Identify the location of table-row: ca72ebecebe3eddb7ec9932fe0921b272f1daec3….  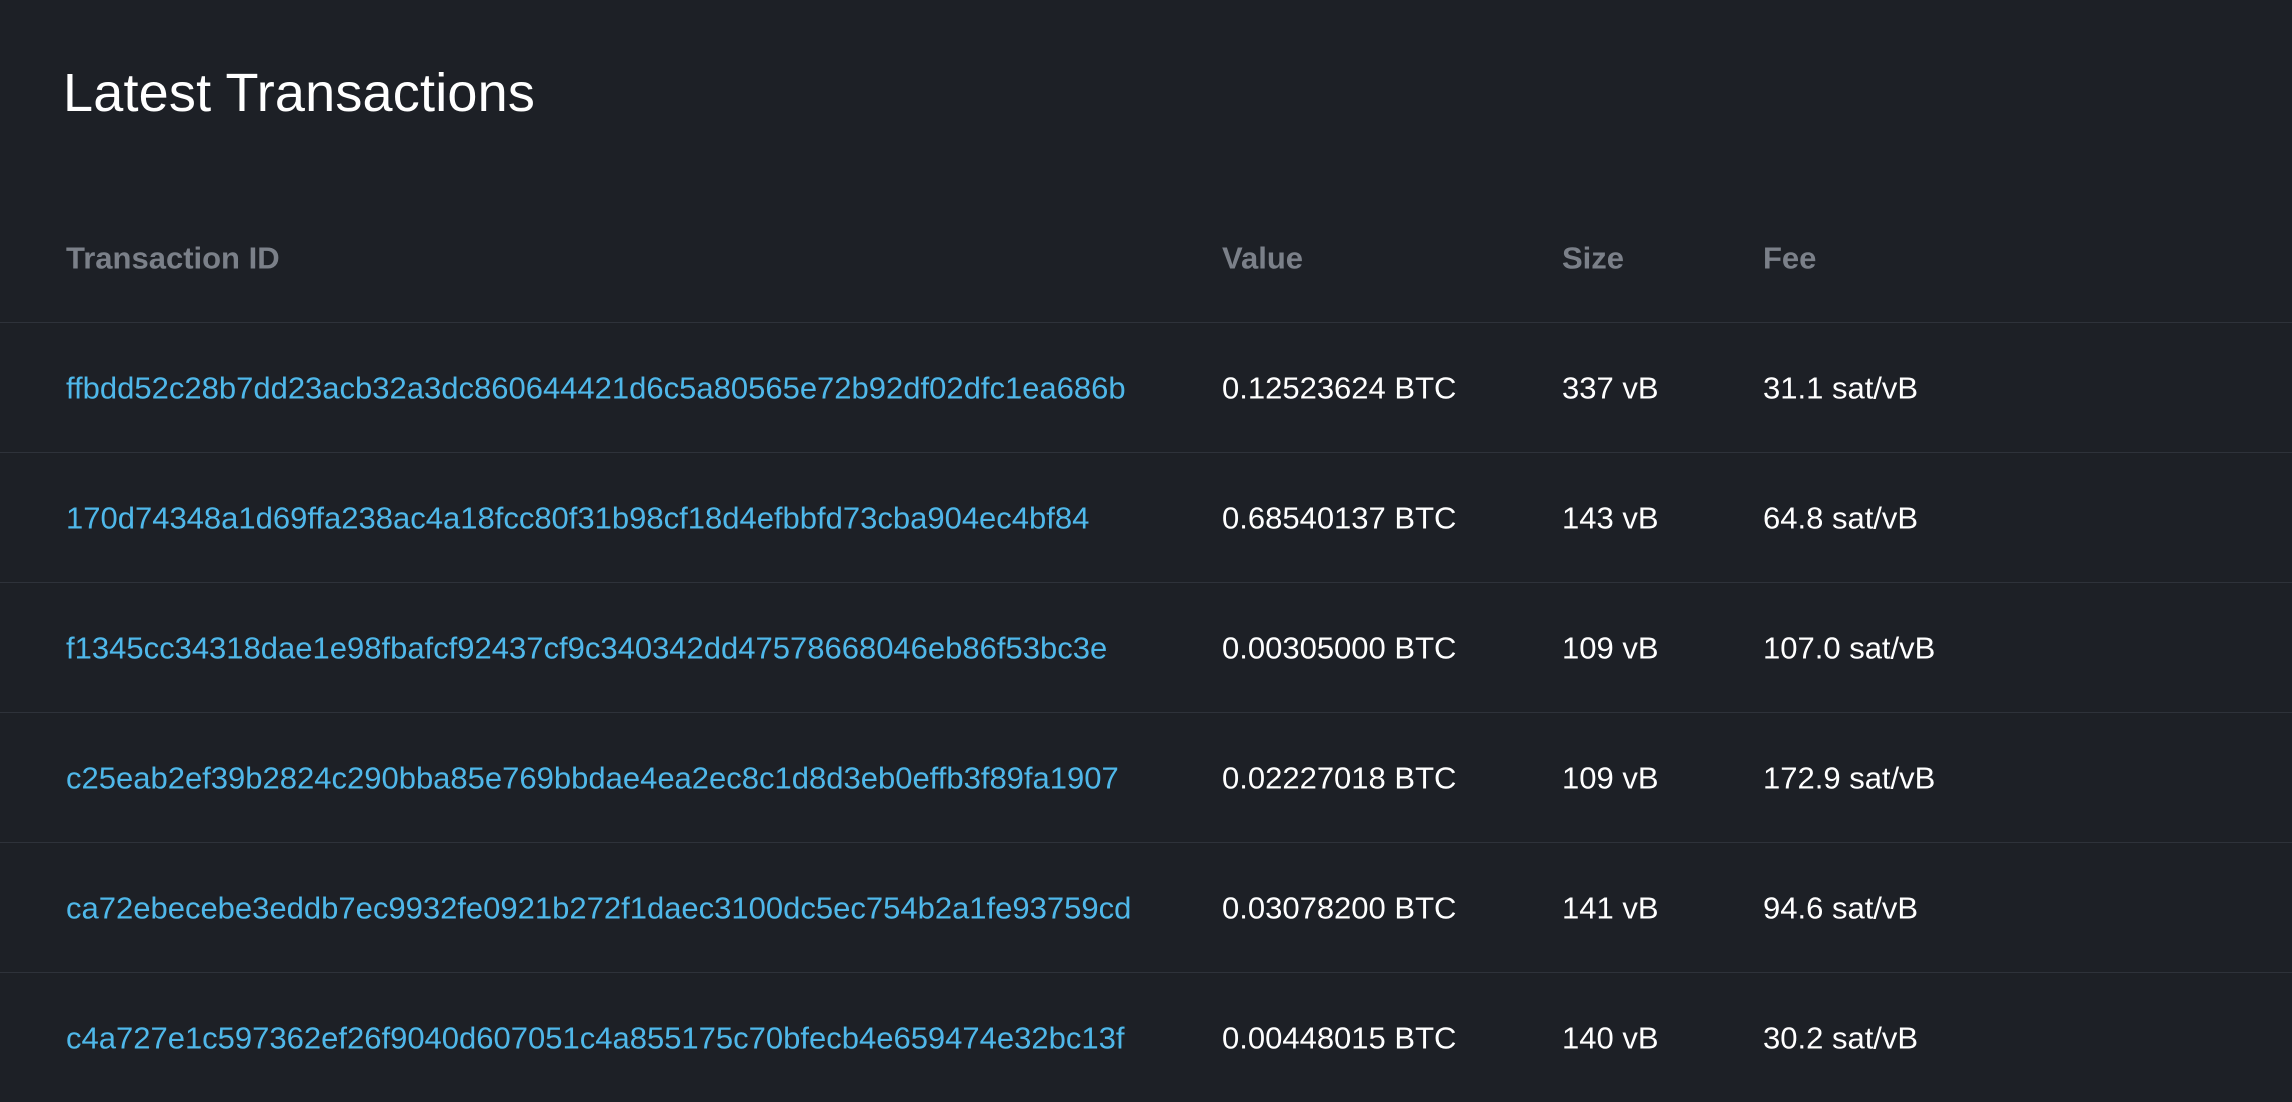
(1146, 908).